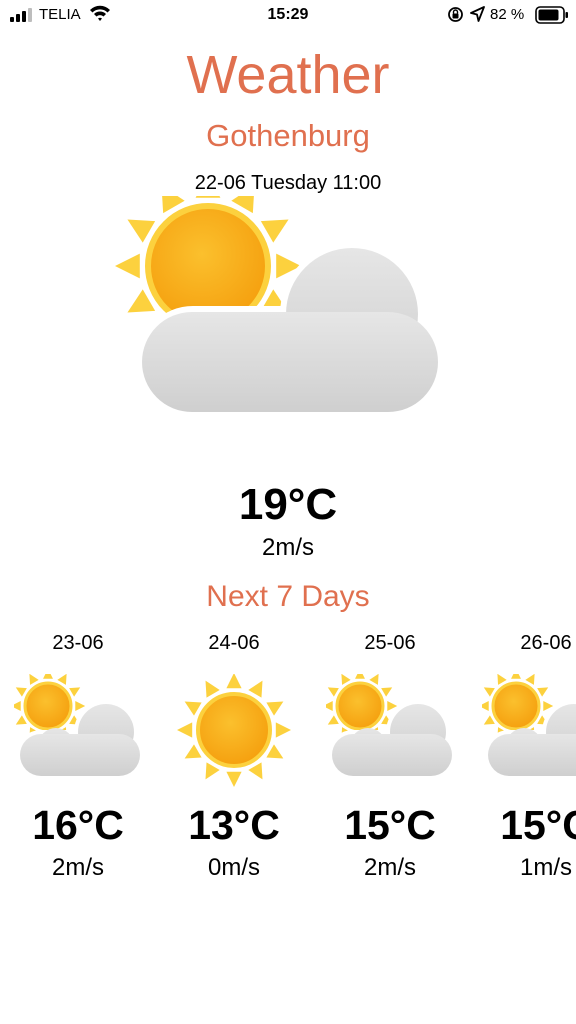  I want to click on forecast-day: 25-06 15°C 2m/s, so click(390, 760).